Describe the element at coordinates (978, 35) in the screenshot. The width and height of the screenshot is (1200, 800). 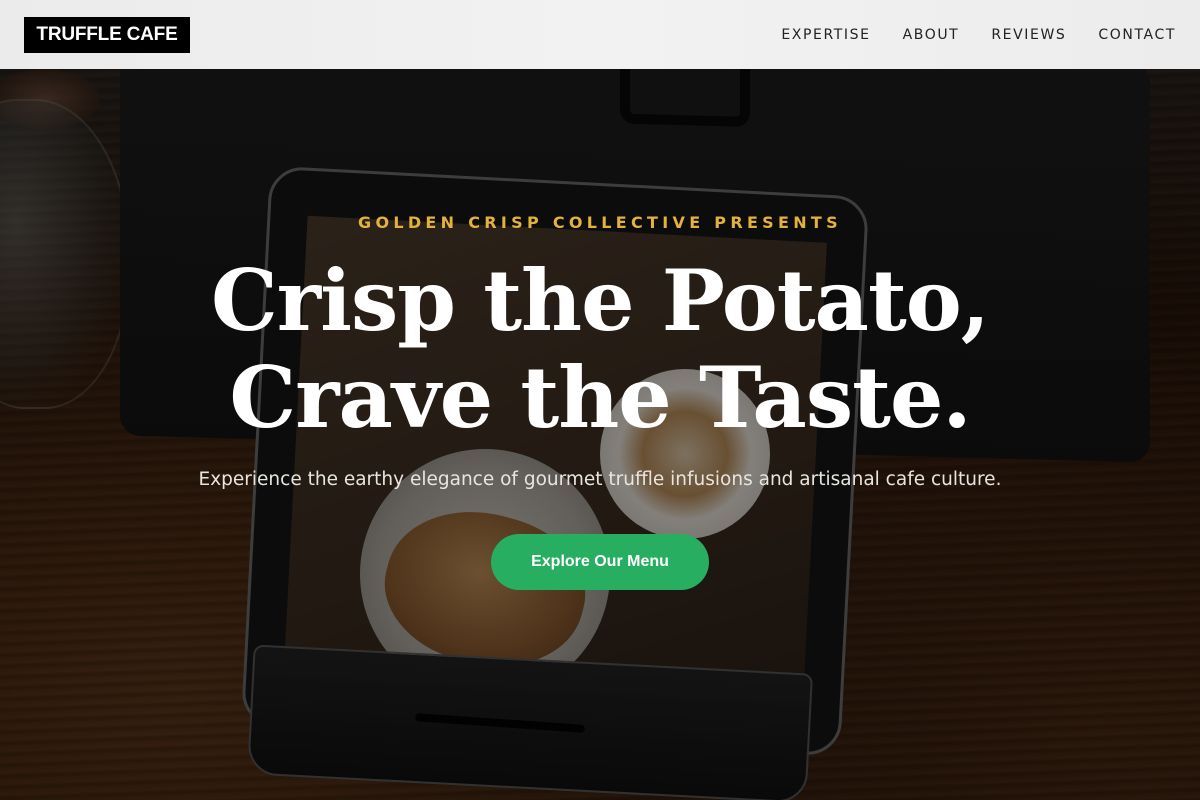
I see `main-nav: EXPERTISE ABOUT REVIEWS CONTACT` at that location.